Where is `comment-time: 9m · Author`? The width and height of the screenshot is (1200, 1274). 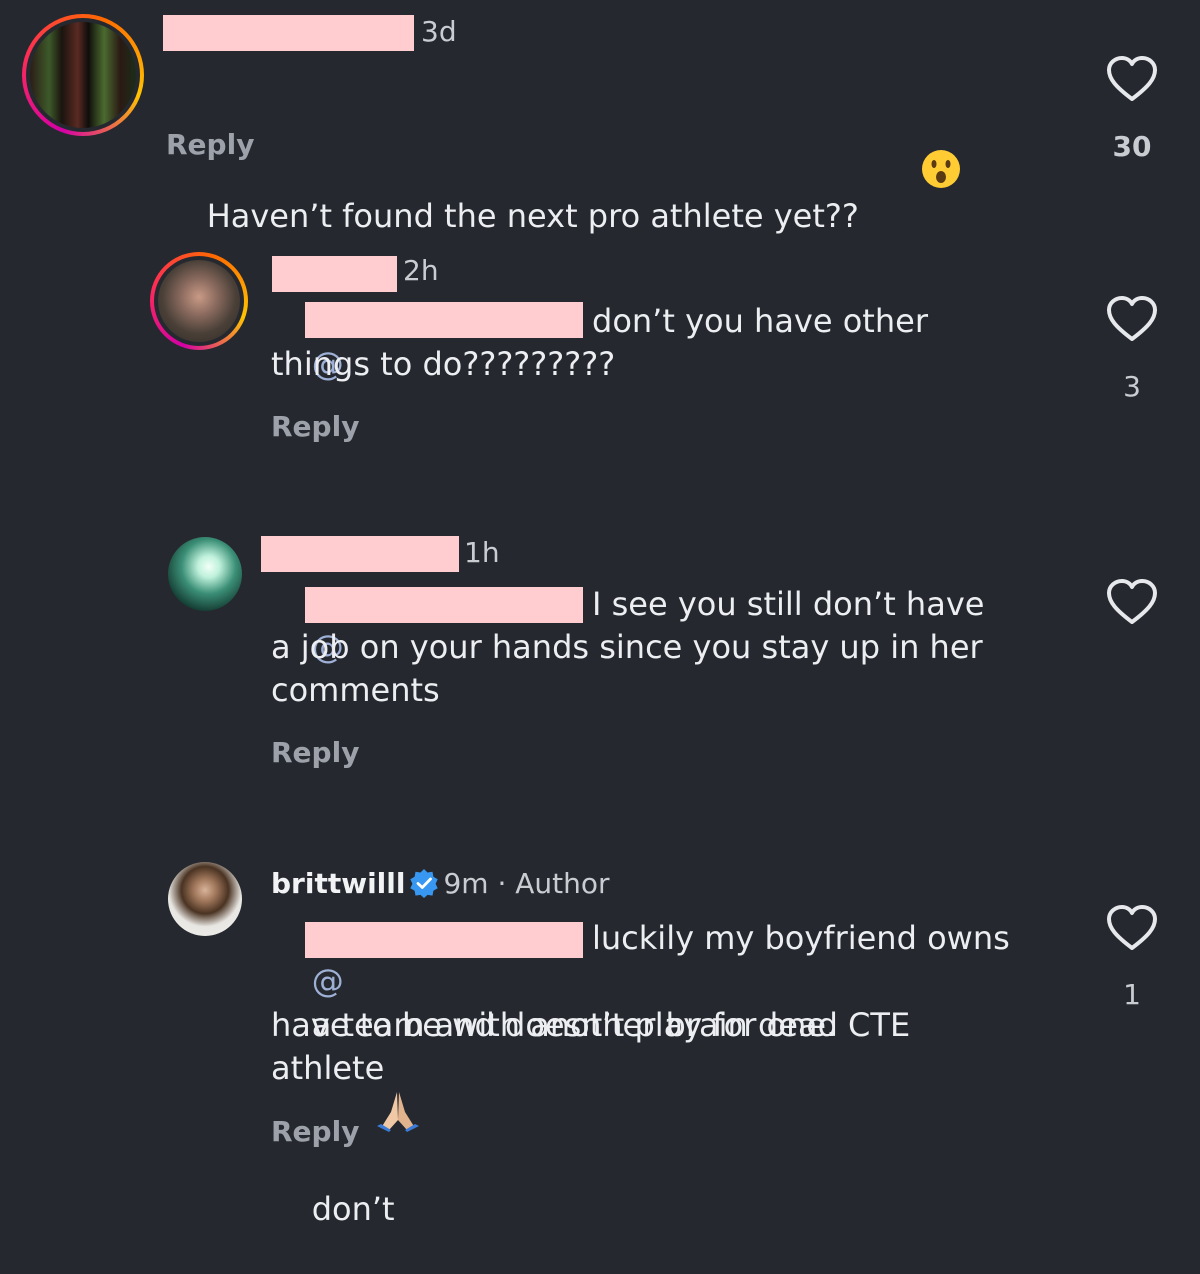
comment-time: 9m · Author is located at coordinates (526, 883).